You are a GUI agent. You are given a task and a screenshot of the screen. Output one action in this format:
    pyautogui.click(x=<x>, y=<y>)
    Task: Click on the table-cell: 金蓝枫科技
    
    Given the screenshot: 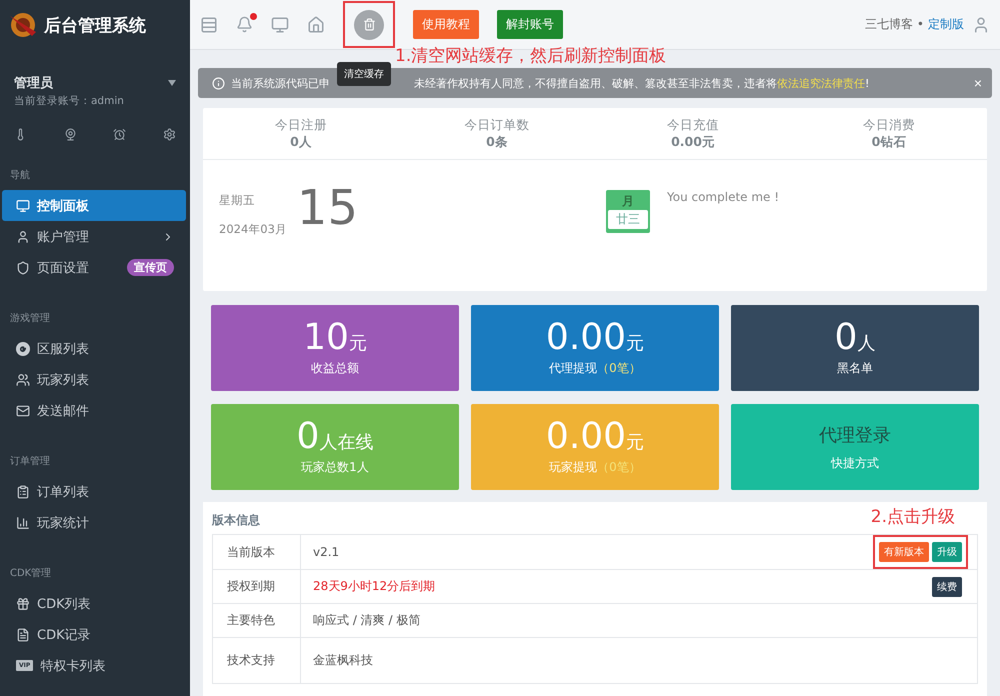 What is the action you would take?
    pyautogui.click(x=343, y=660)
    